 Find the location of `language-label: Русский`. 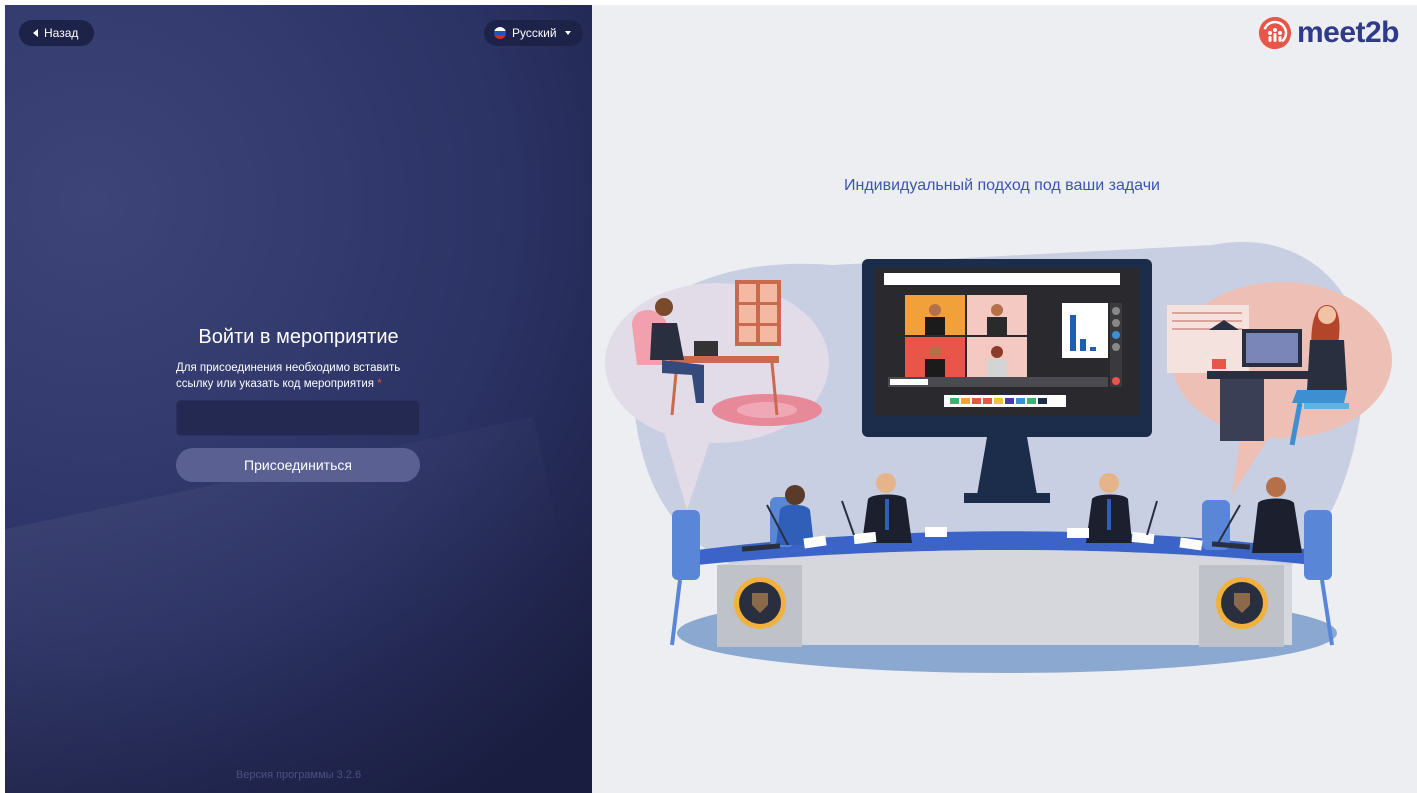

language-label: Русский is located at coordinates (534, 33).